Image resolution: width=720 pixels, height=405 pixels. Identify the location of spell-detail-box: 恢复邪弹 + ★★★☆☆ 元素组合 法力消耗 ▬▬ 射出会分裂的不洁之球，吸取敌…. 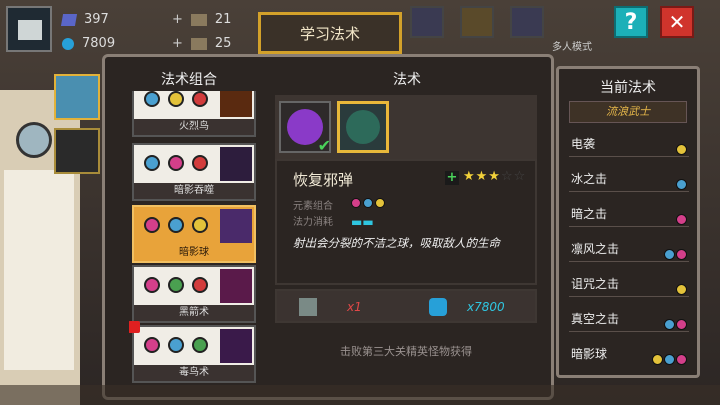
(406, 222).